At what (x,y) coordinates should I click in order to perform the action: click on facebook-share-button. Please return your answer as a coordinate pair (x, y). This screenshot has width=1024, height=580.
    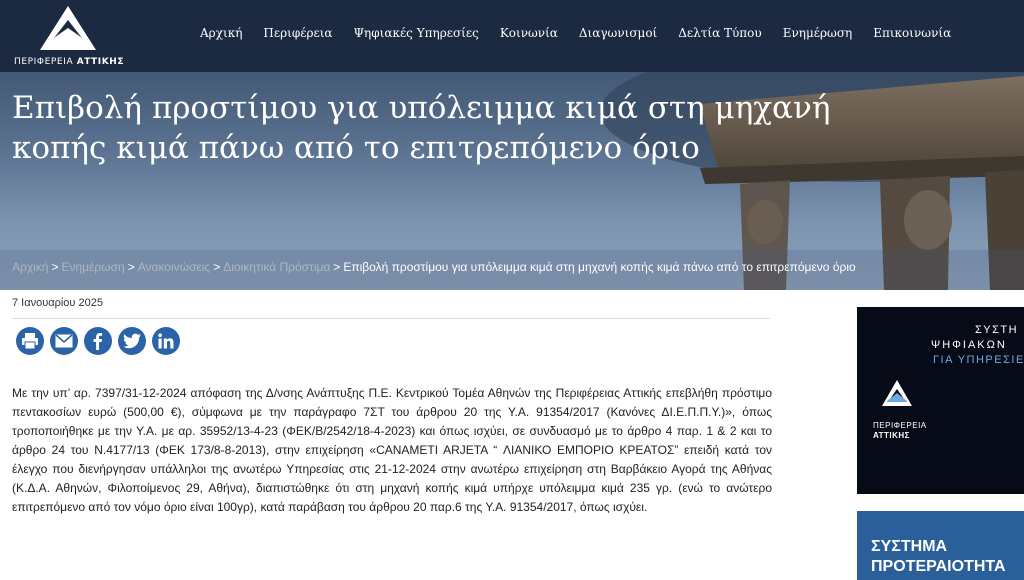
    Looking at the image, I should click on (98, 341).